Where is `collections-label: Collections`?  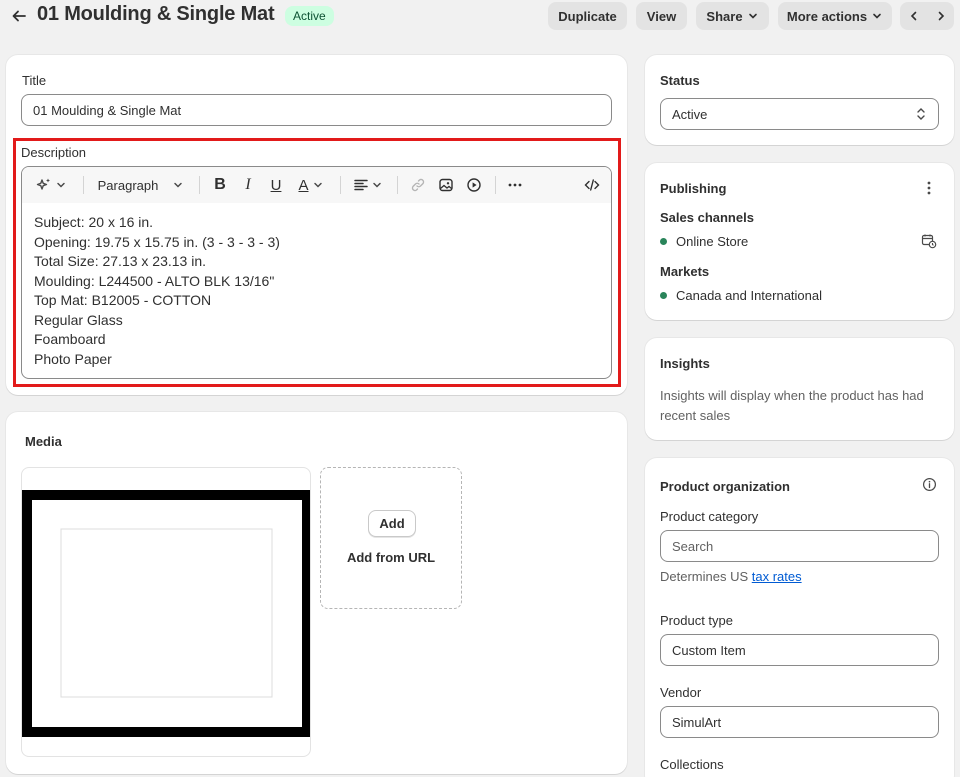 collections-label: Collections is located at coordinates (692, 764).